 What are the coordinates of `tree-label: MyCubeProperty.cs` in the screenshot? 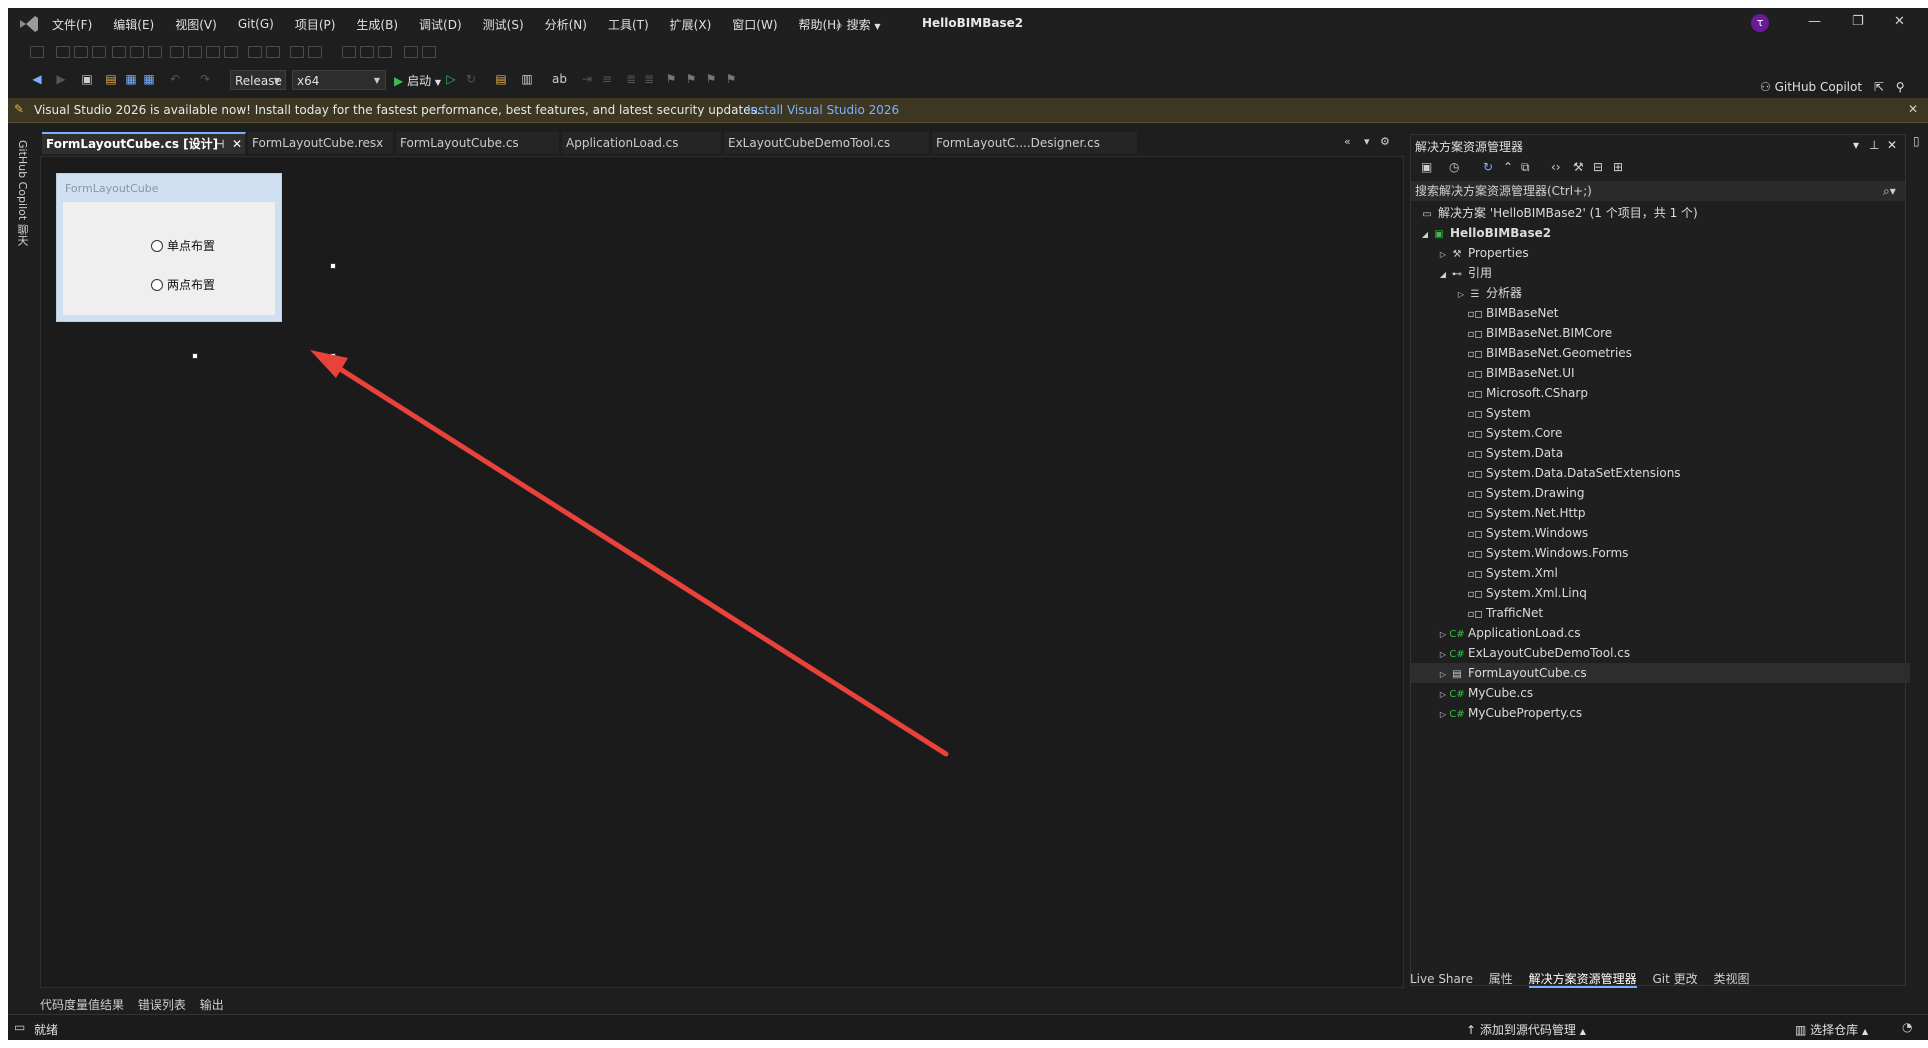 It's located at (1525, 713).